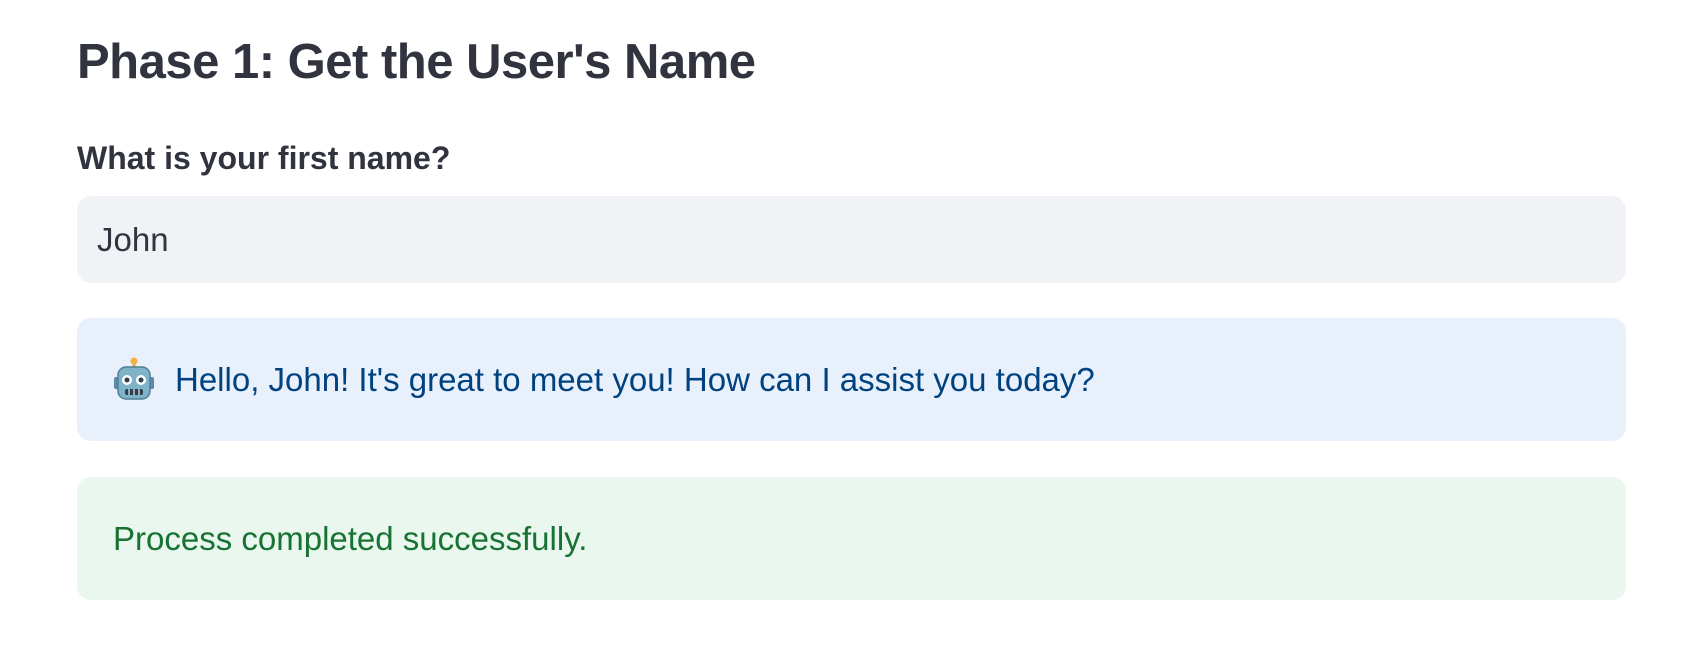 Image resolution: width=1698 pixels, height=656 pixels. I want to click on robot-icon, so click(134, 378).